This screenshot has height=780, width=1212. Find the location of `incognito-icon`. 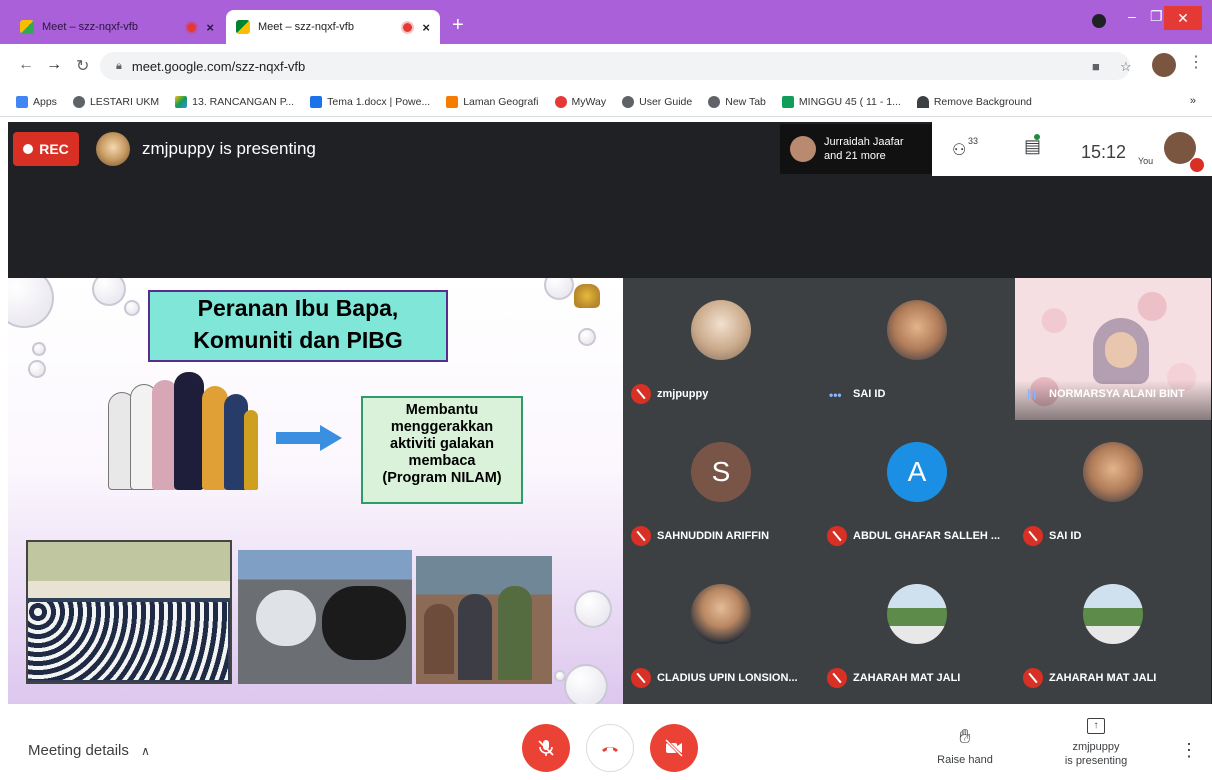

incognito-icon is located at coordinates (1099, 21).